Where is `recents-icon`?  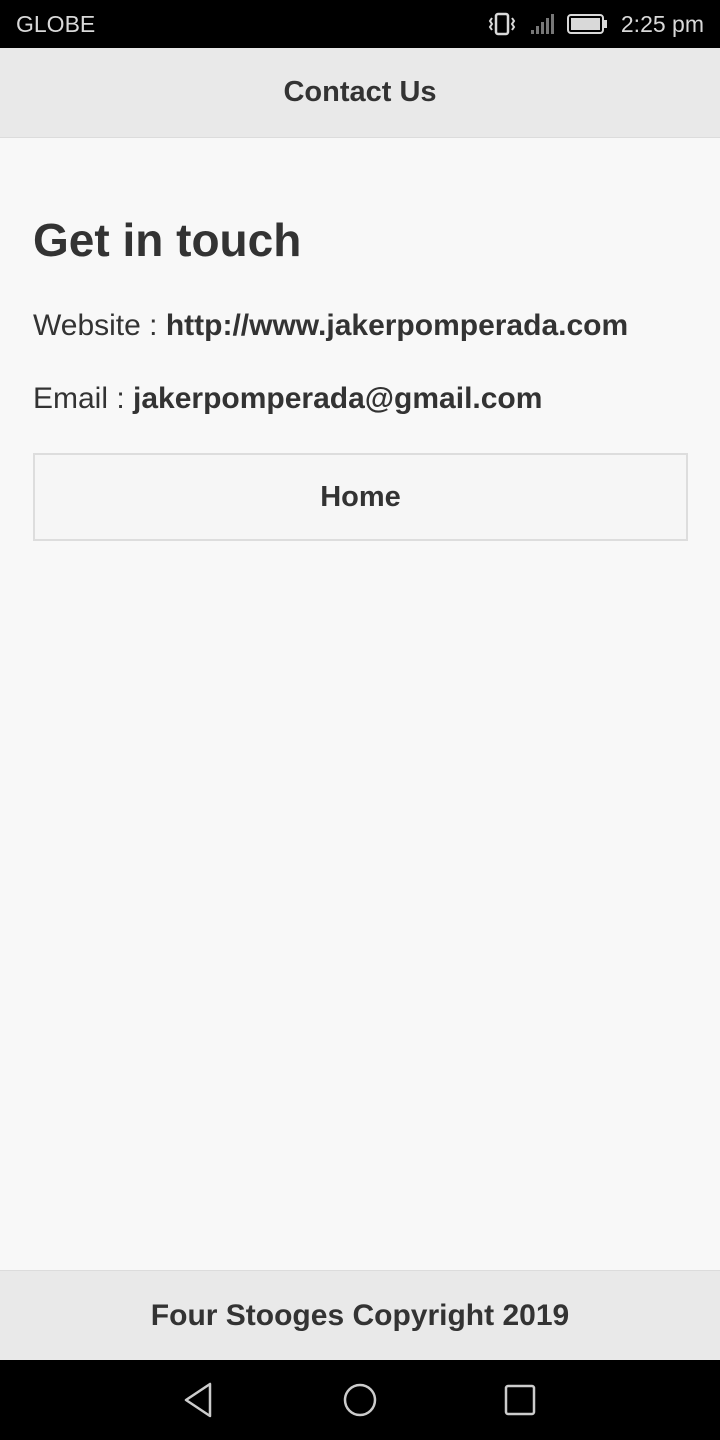
recents-icon is located at coordinates (520, 1400).